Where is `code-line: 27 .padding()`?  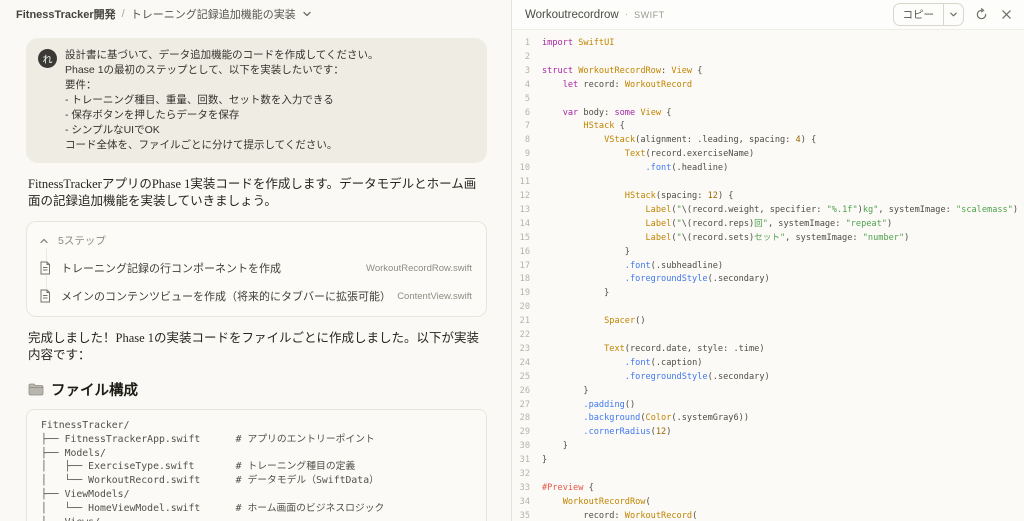
code-line: 27 .padding() is located at coordinates (577, 404).